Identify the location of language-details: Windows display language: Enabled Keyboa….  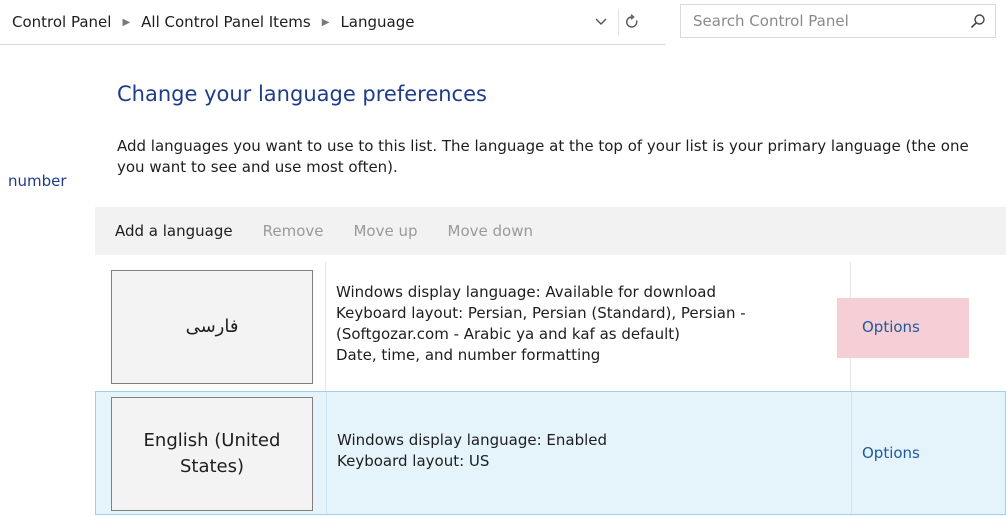
(472, 451).